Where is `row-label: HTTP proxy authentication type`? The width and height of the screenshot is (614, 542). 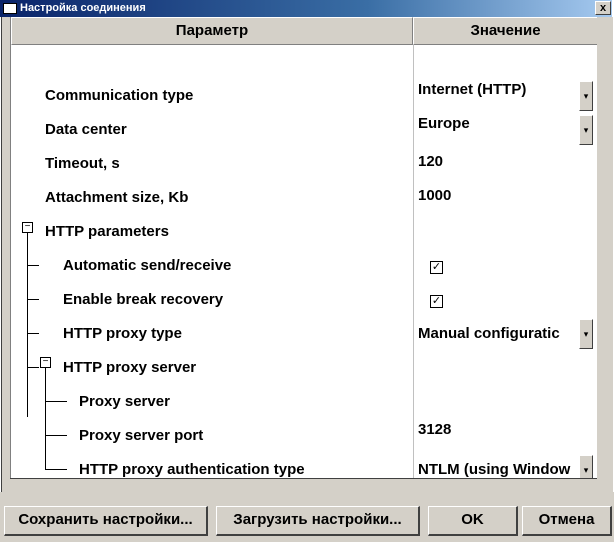 row-label: HTTP proxy authentication type is located at coordinates (192, 469).